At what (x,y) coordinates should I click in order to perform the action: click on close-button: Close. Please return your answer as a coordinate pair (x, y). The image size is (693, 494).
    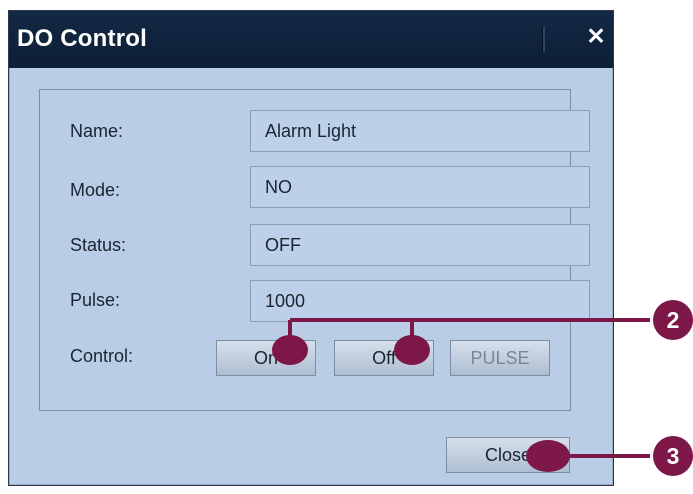
    Looking at the image, I should click on (508, 455).